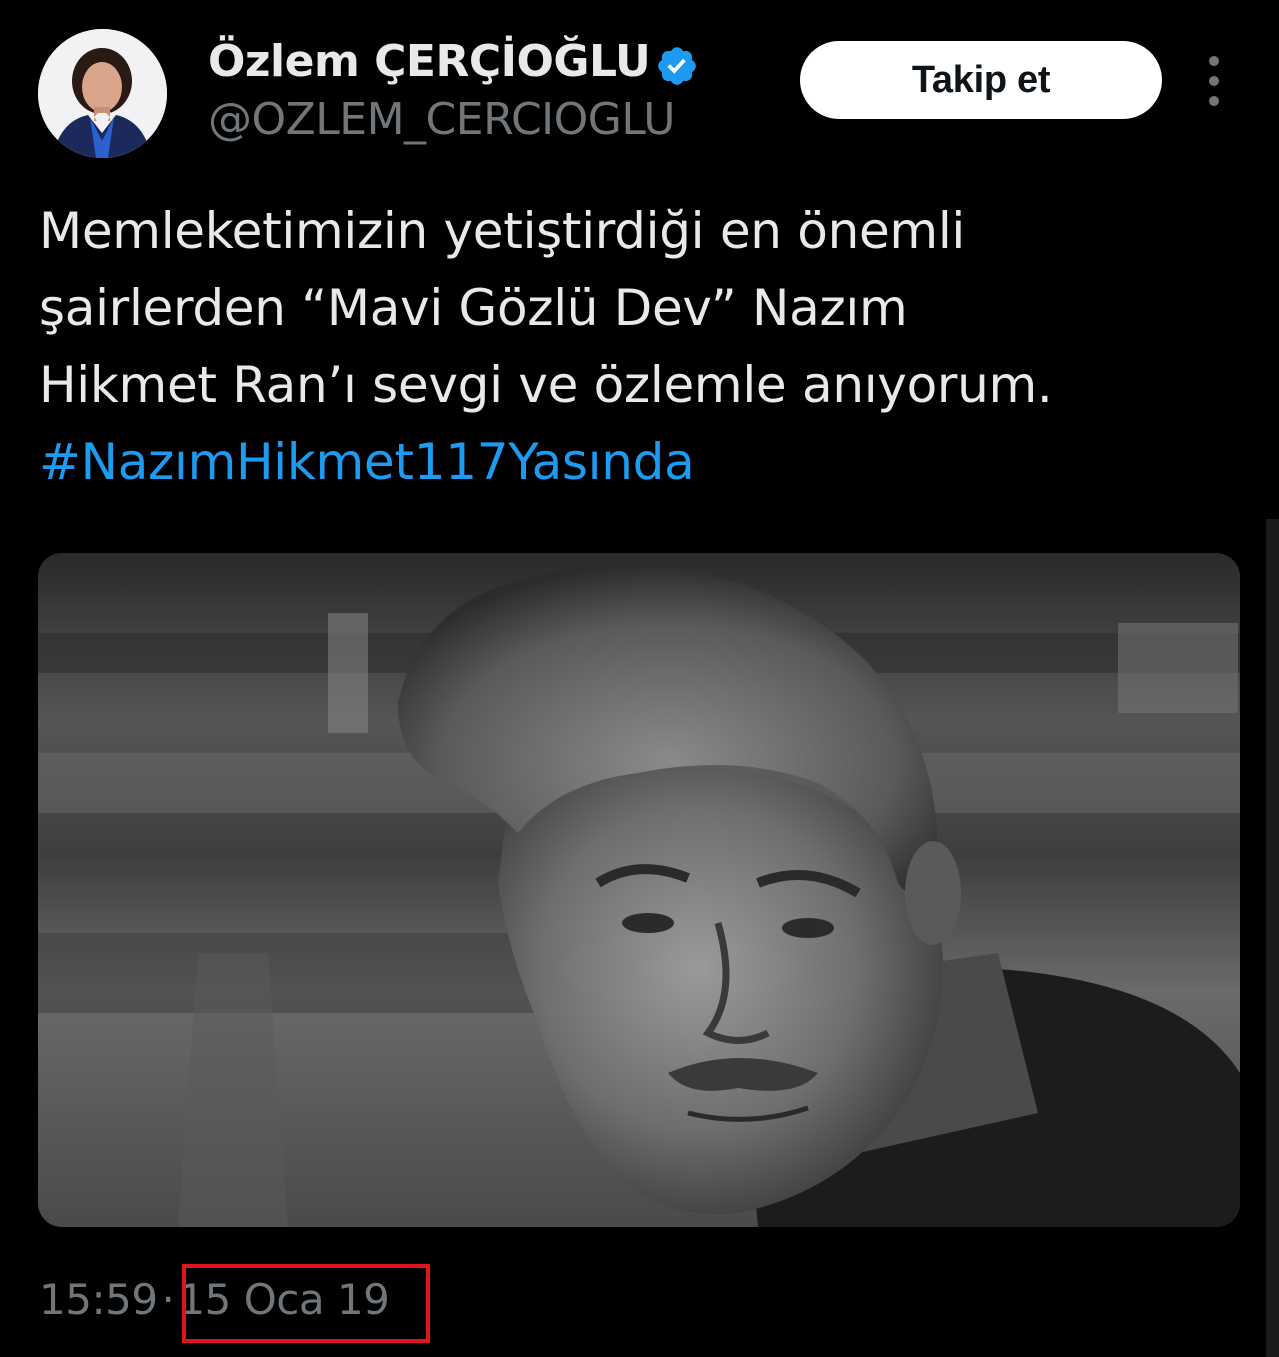 This screenshot has height=1357, width=1279. Describe the element at coordinates (502, 231) in the screenshot. I see `tweet-text-line: Memleketimizin yetiştirdiği en önemli` at that location.